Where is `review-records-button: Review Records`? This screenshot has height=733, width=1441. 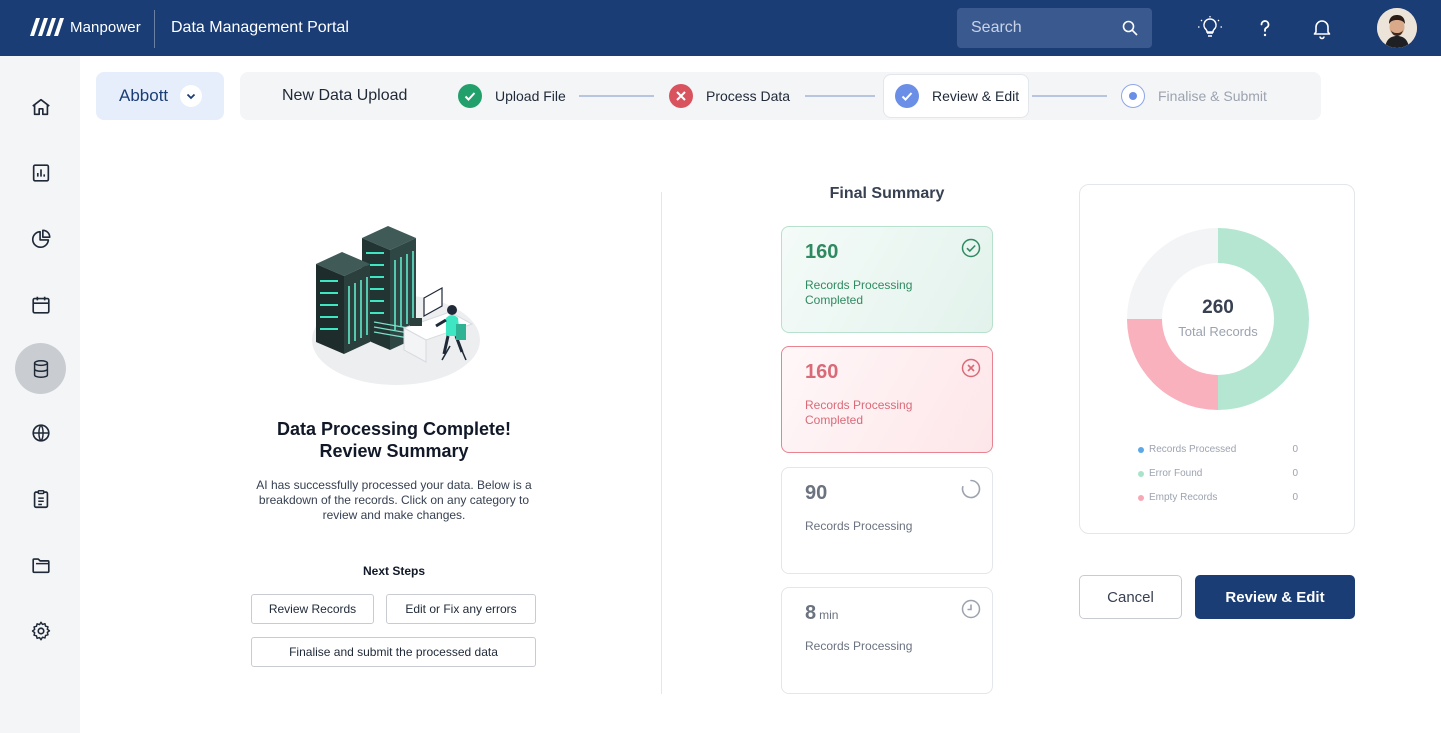 review-records-button: Review Records is located at coordinates (312, 609).